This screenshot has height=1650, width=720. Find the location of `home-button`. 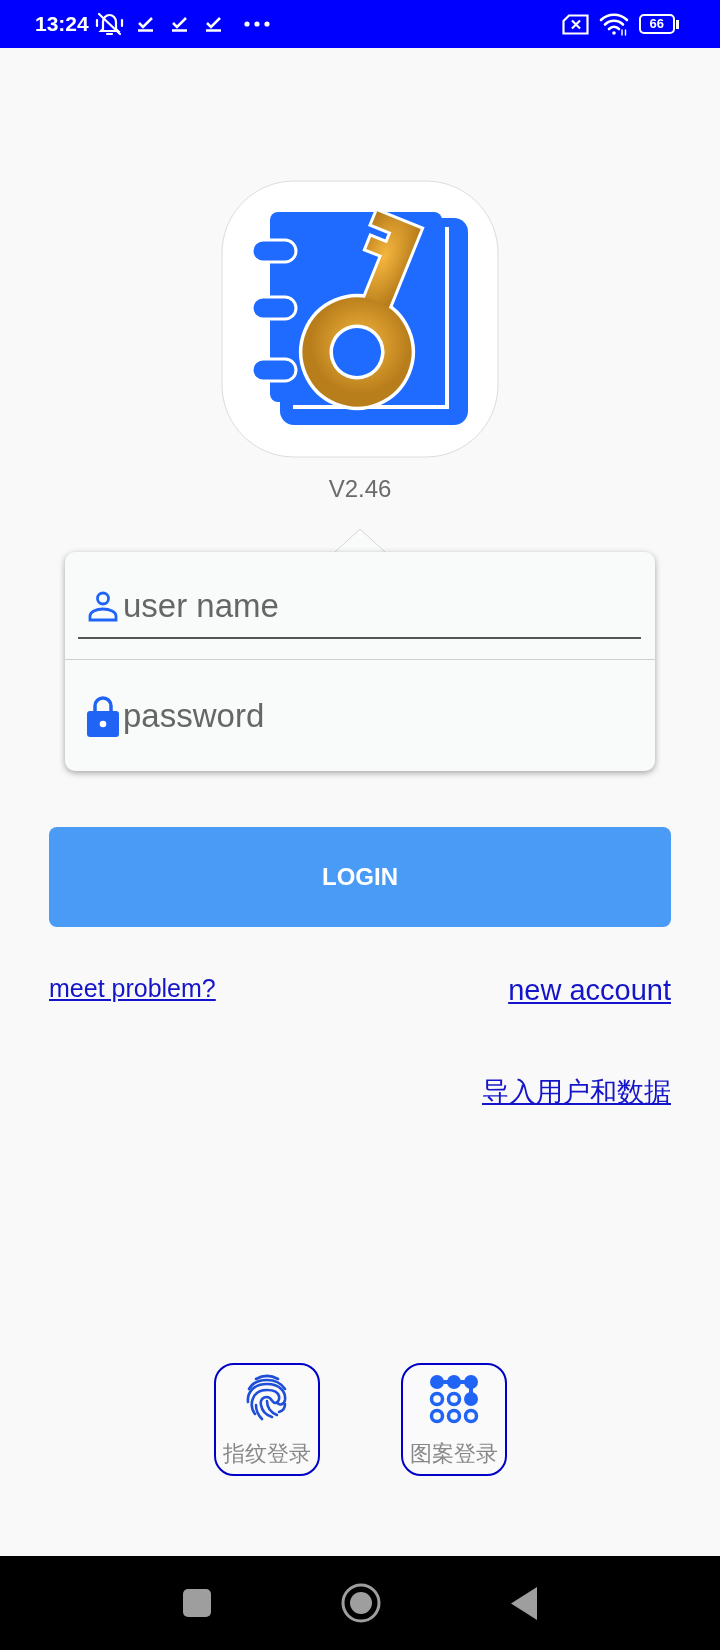

home-button is located at coordinates (361, 1603).